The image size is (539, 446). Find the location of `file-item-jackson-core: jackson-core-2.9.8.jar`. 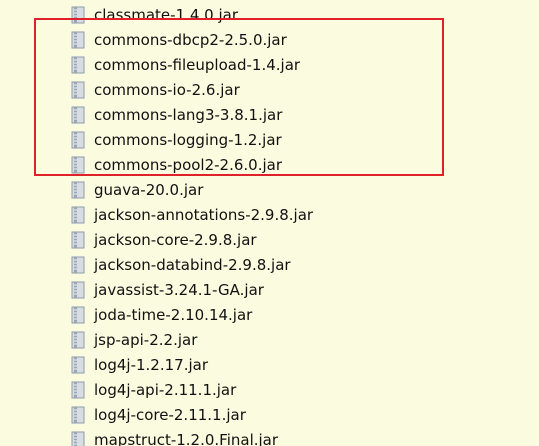

file-item-jackson-core: jackson-core-2.9.8.jar is located at coordinates (163, 239).